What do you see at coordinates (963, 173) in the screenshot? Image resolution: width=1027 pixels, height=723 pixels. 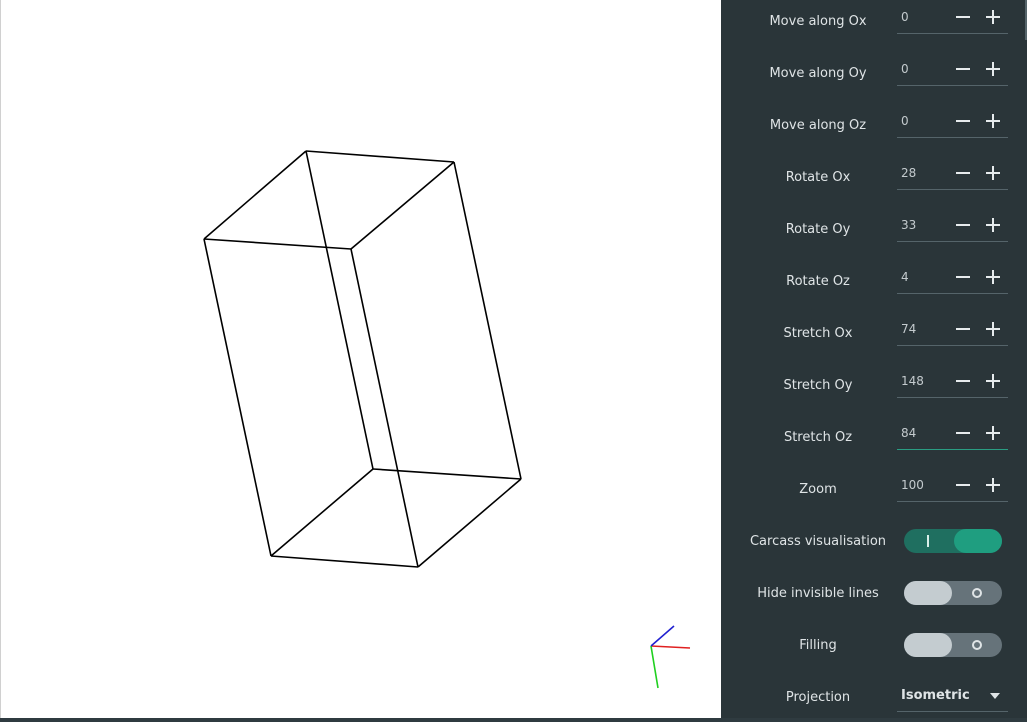 I see `rotate-ox-decrement-button` at bounding box center [963, 173].